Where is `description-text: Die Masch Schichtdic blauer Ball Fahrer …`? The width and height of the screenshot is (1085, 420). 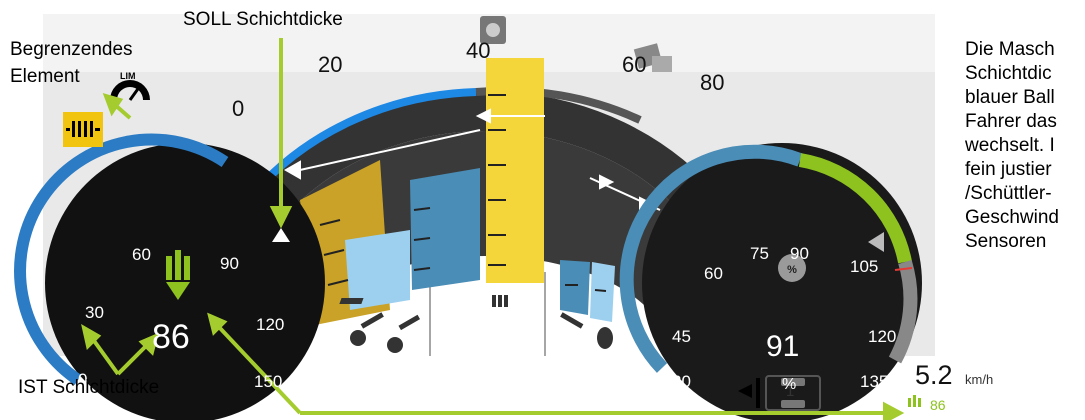 description-text: Die Masch Schichtdic blauer Ball Fahrer … is located at coordinates (1024, 146).